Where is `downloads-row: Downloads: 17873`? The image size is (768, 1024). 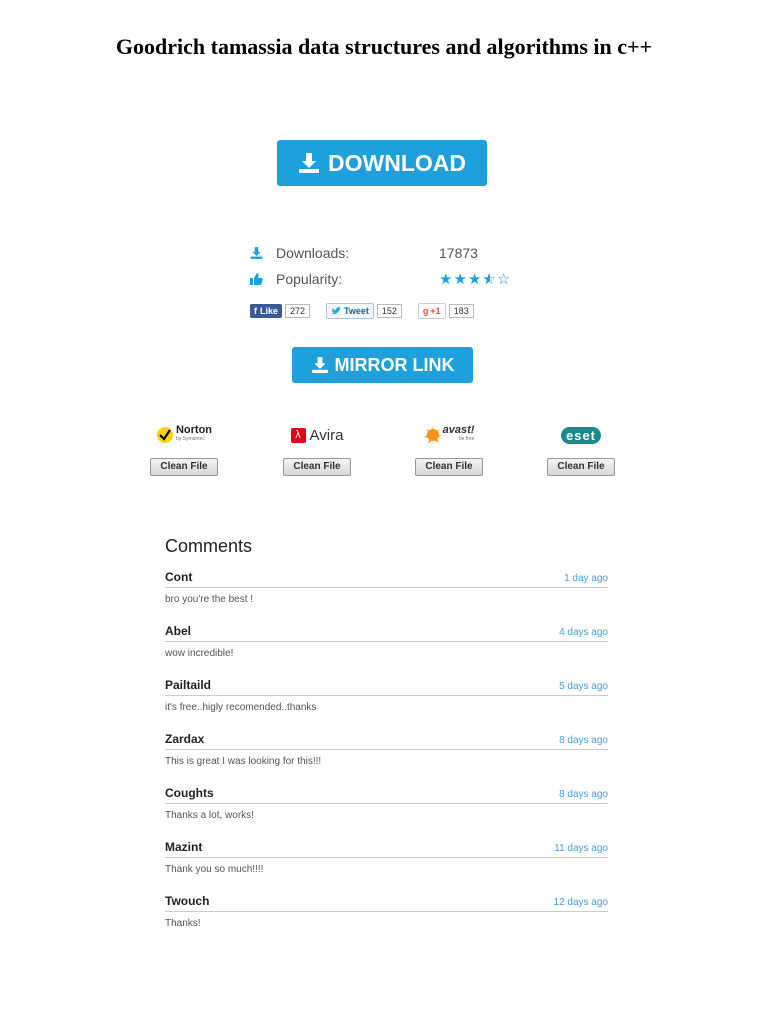 downloads-row: Downloads: 17873 is located at coordinates (395, 253).